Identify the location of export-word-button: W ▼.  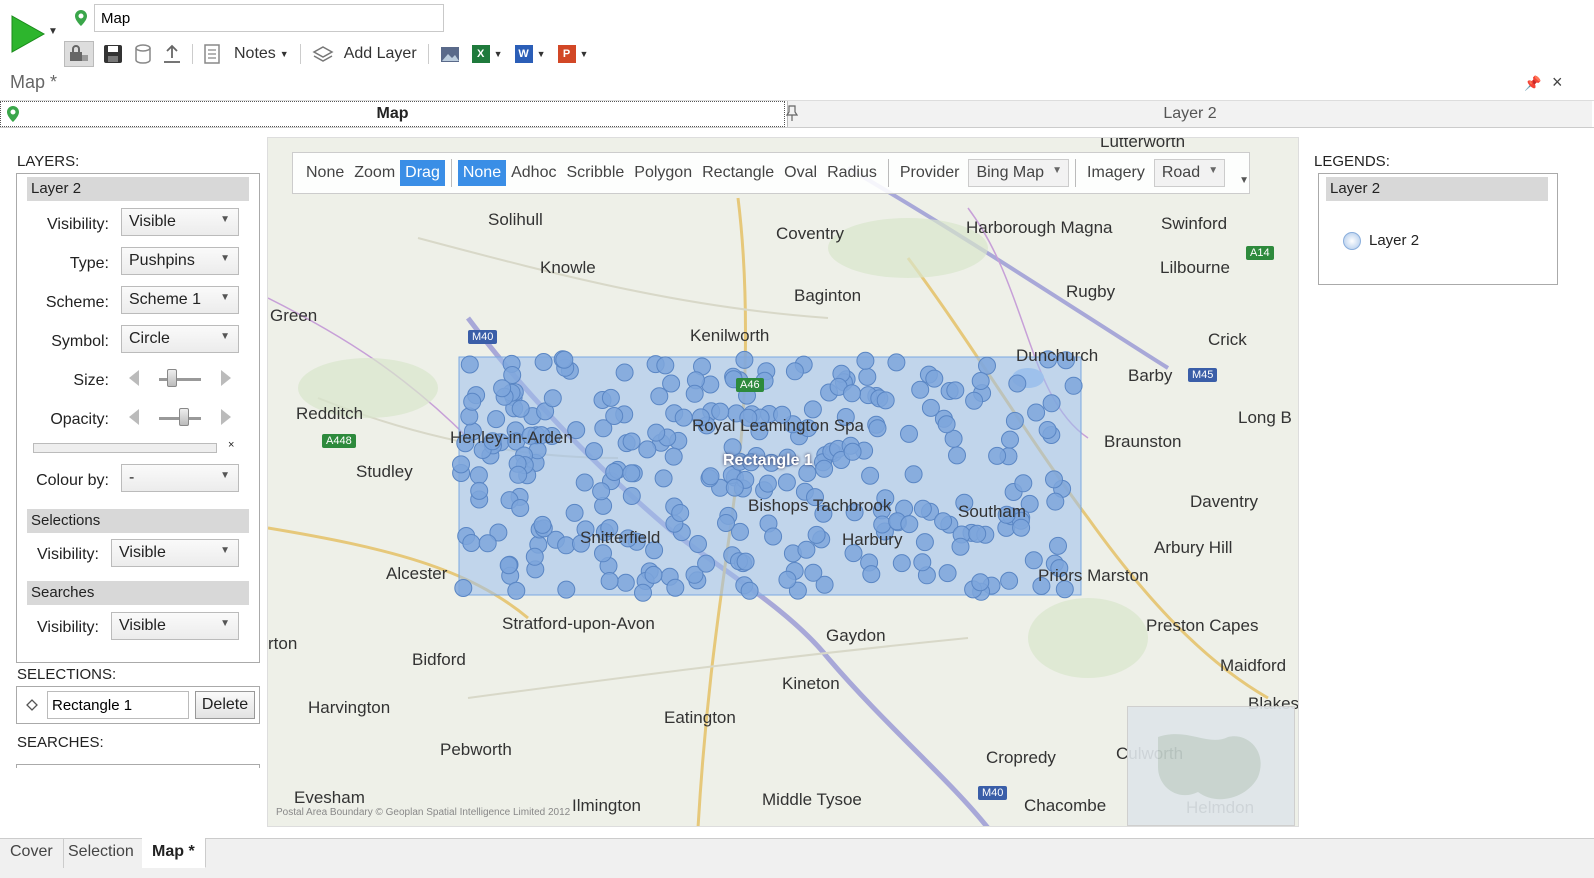
(530, 54).